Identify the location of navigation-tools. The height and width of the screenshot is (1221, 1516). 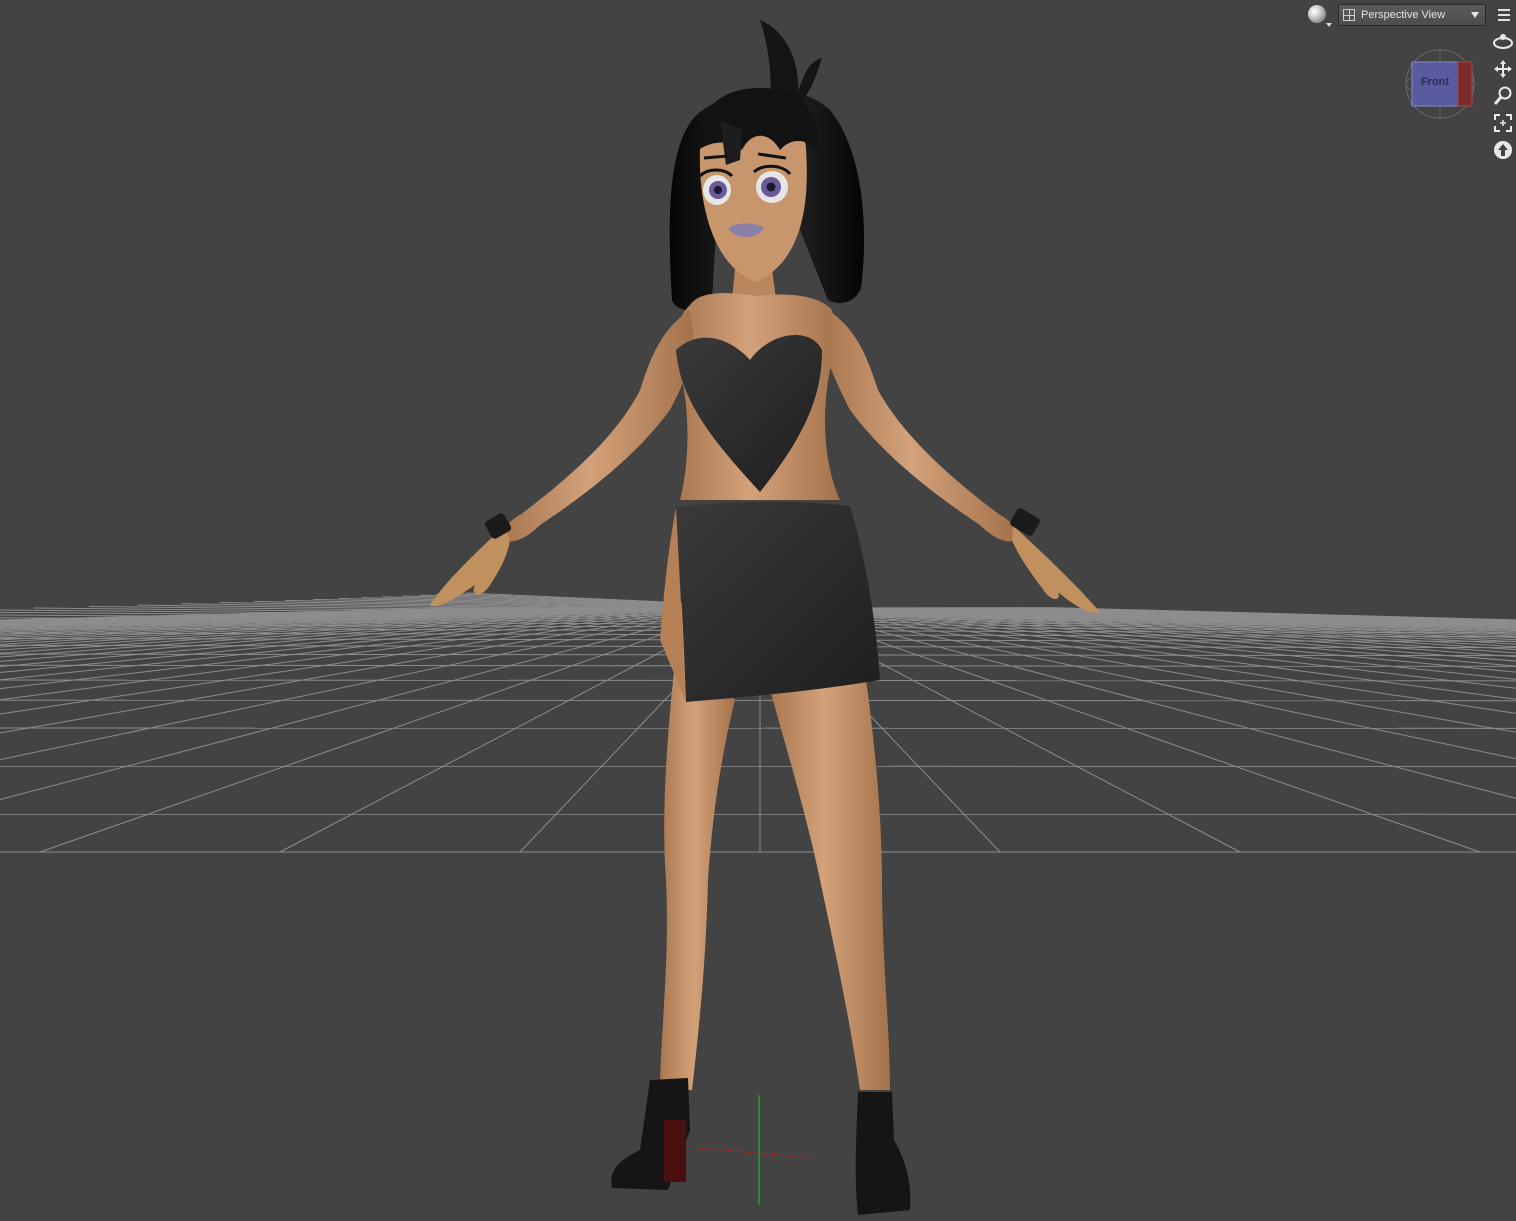
(1503, 96).